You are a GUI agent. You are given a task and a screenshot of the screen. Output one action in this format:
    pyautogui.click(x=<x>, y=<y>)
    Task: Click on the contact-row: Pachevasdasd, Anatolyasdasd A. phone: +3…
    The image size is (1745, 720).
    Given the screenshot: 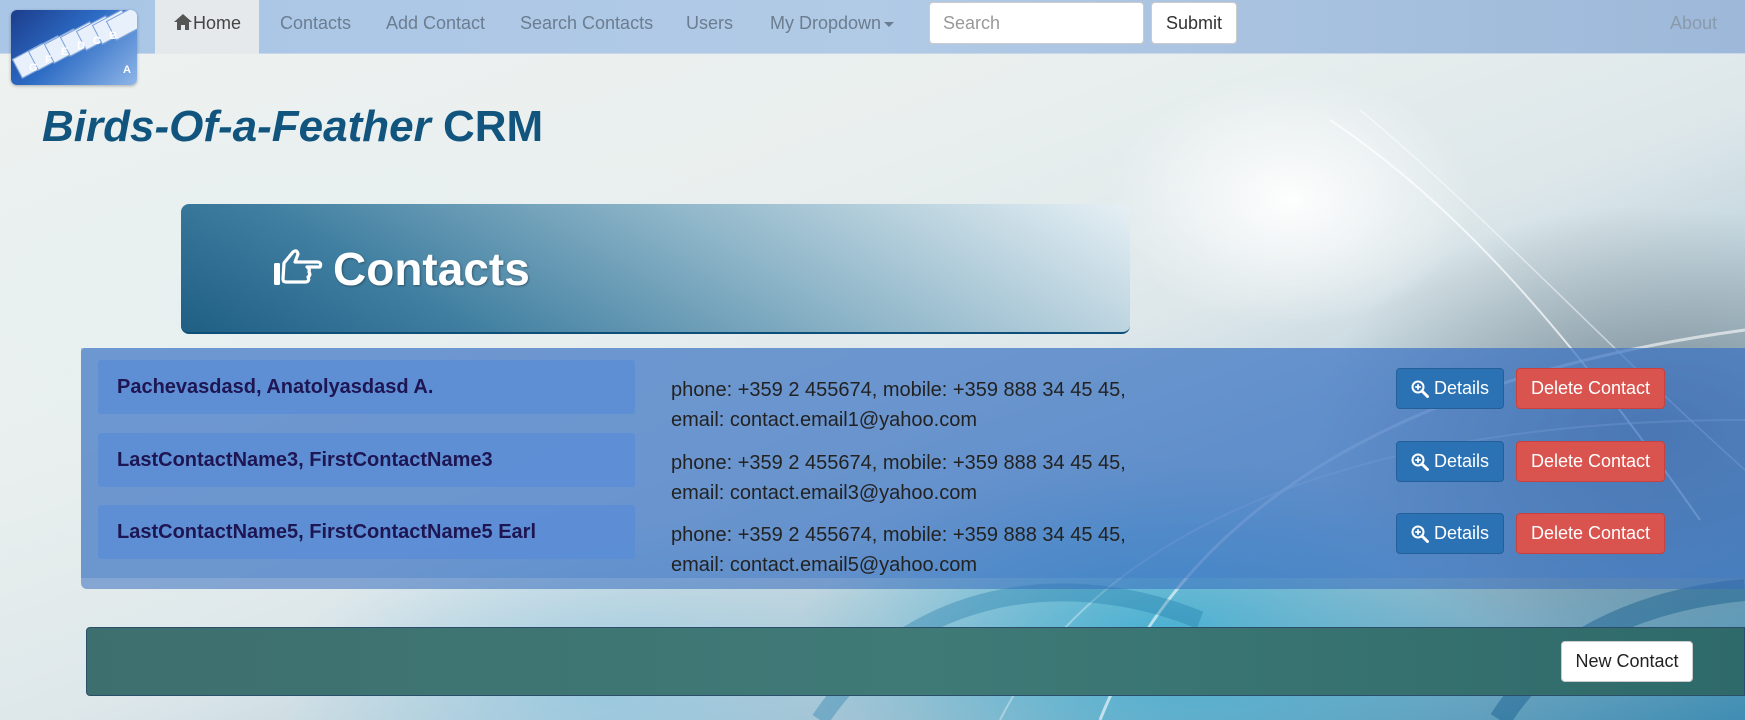 What is the action you would take?
    pyautogui.click(x=913, y=394)
    